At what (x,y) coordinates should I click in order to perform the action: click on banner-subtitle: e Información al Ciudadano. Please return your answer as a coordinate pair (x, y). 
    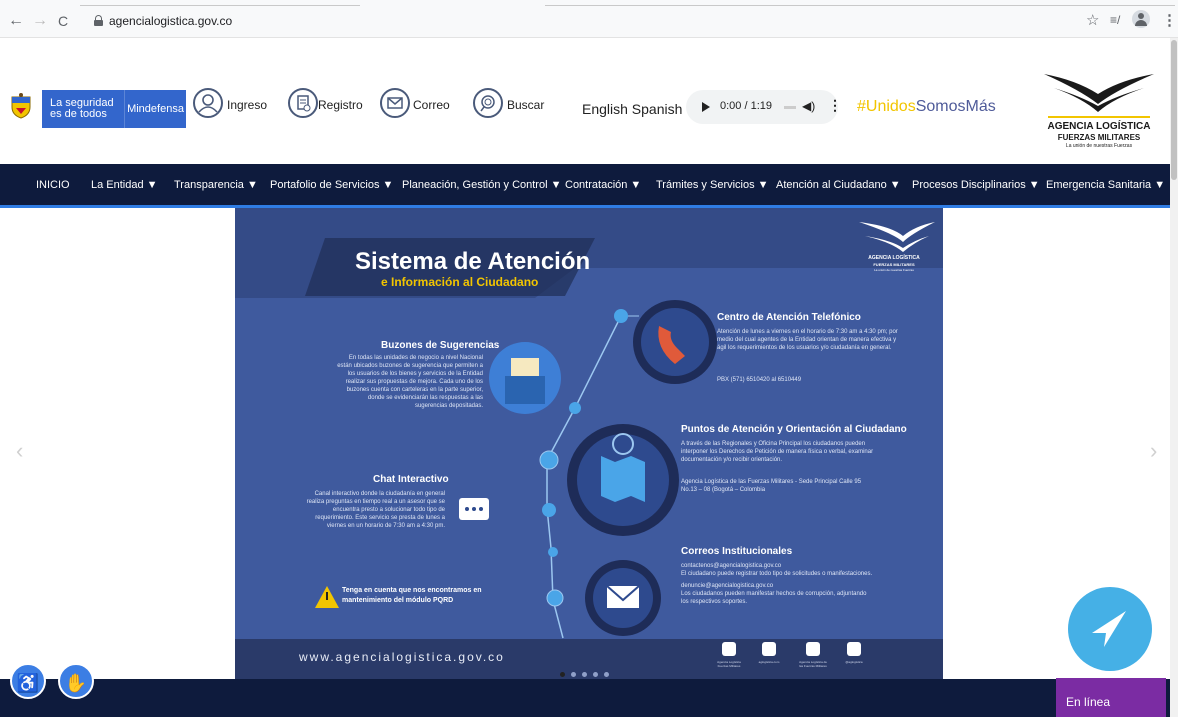
    Looking at the image, I should click on (460, 282).